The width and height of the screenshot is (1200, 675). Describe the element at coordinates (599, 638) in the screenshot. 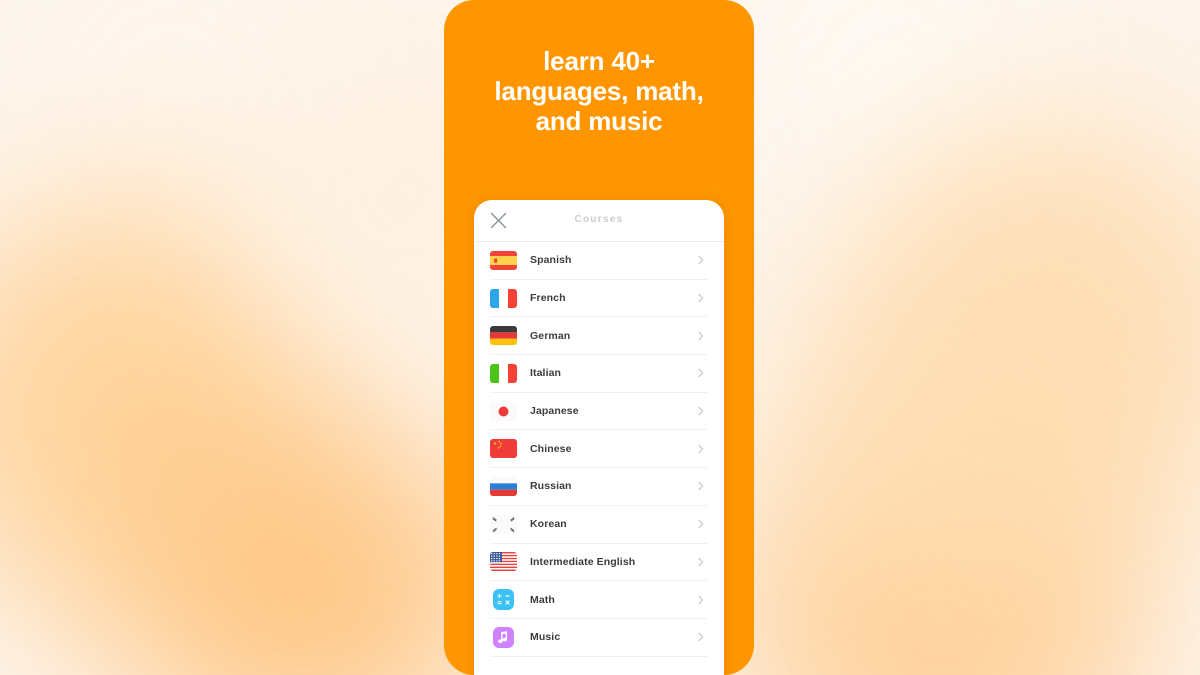

I see `course-row: Music` at that location.